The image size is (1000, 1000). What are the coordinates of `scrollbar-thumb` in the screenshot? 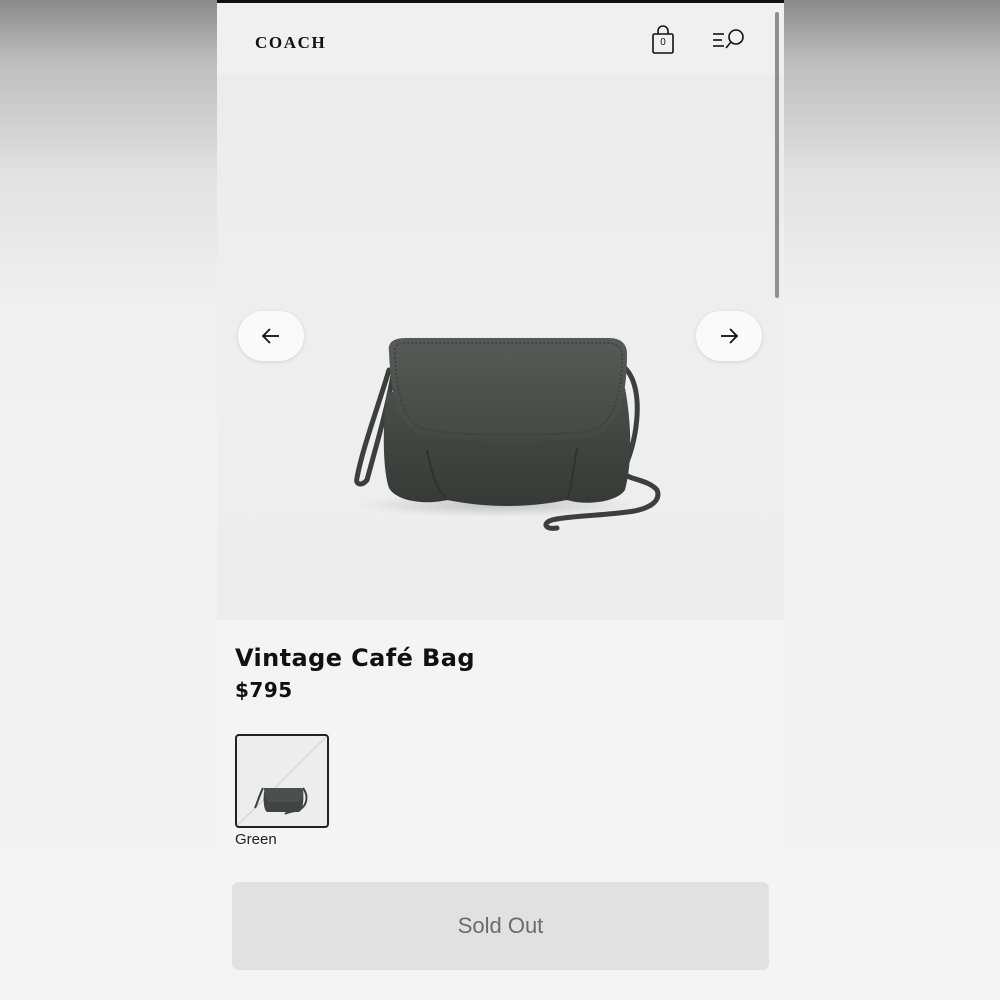 It's located at (777, 155).